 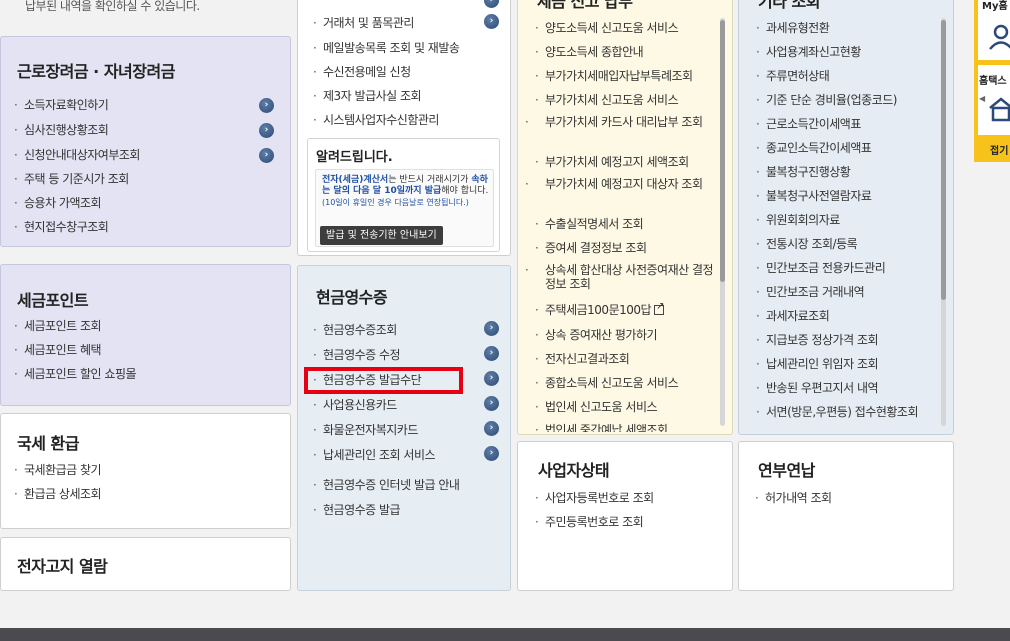 I want to click on labor-item-3: · 신청안내대상자여부조회, so click(x=77, y=154).